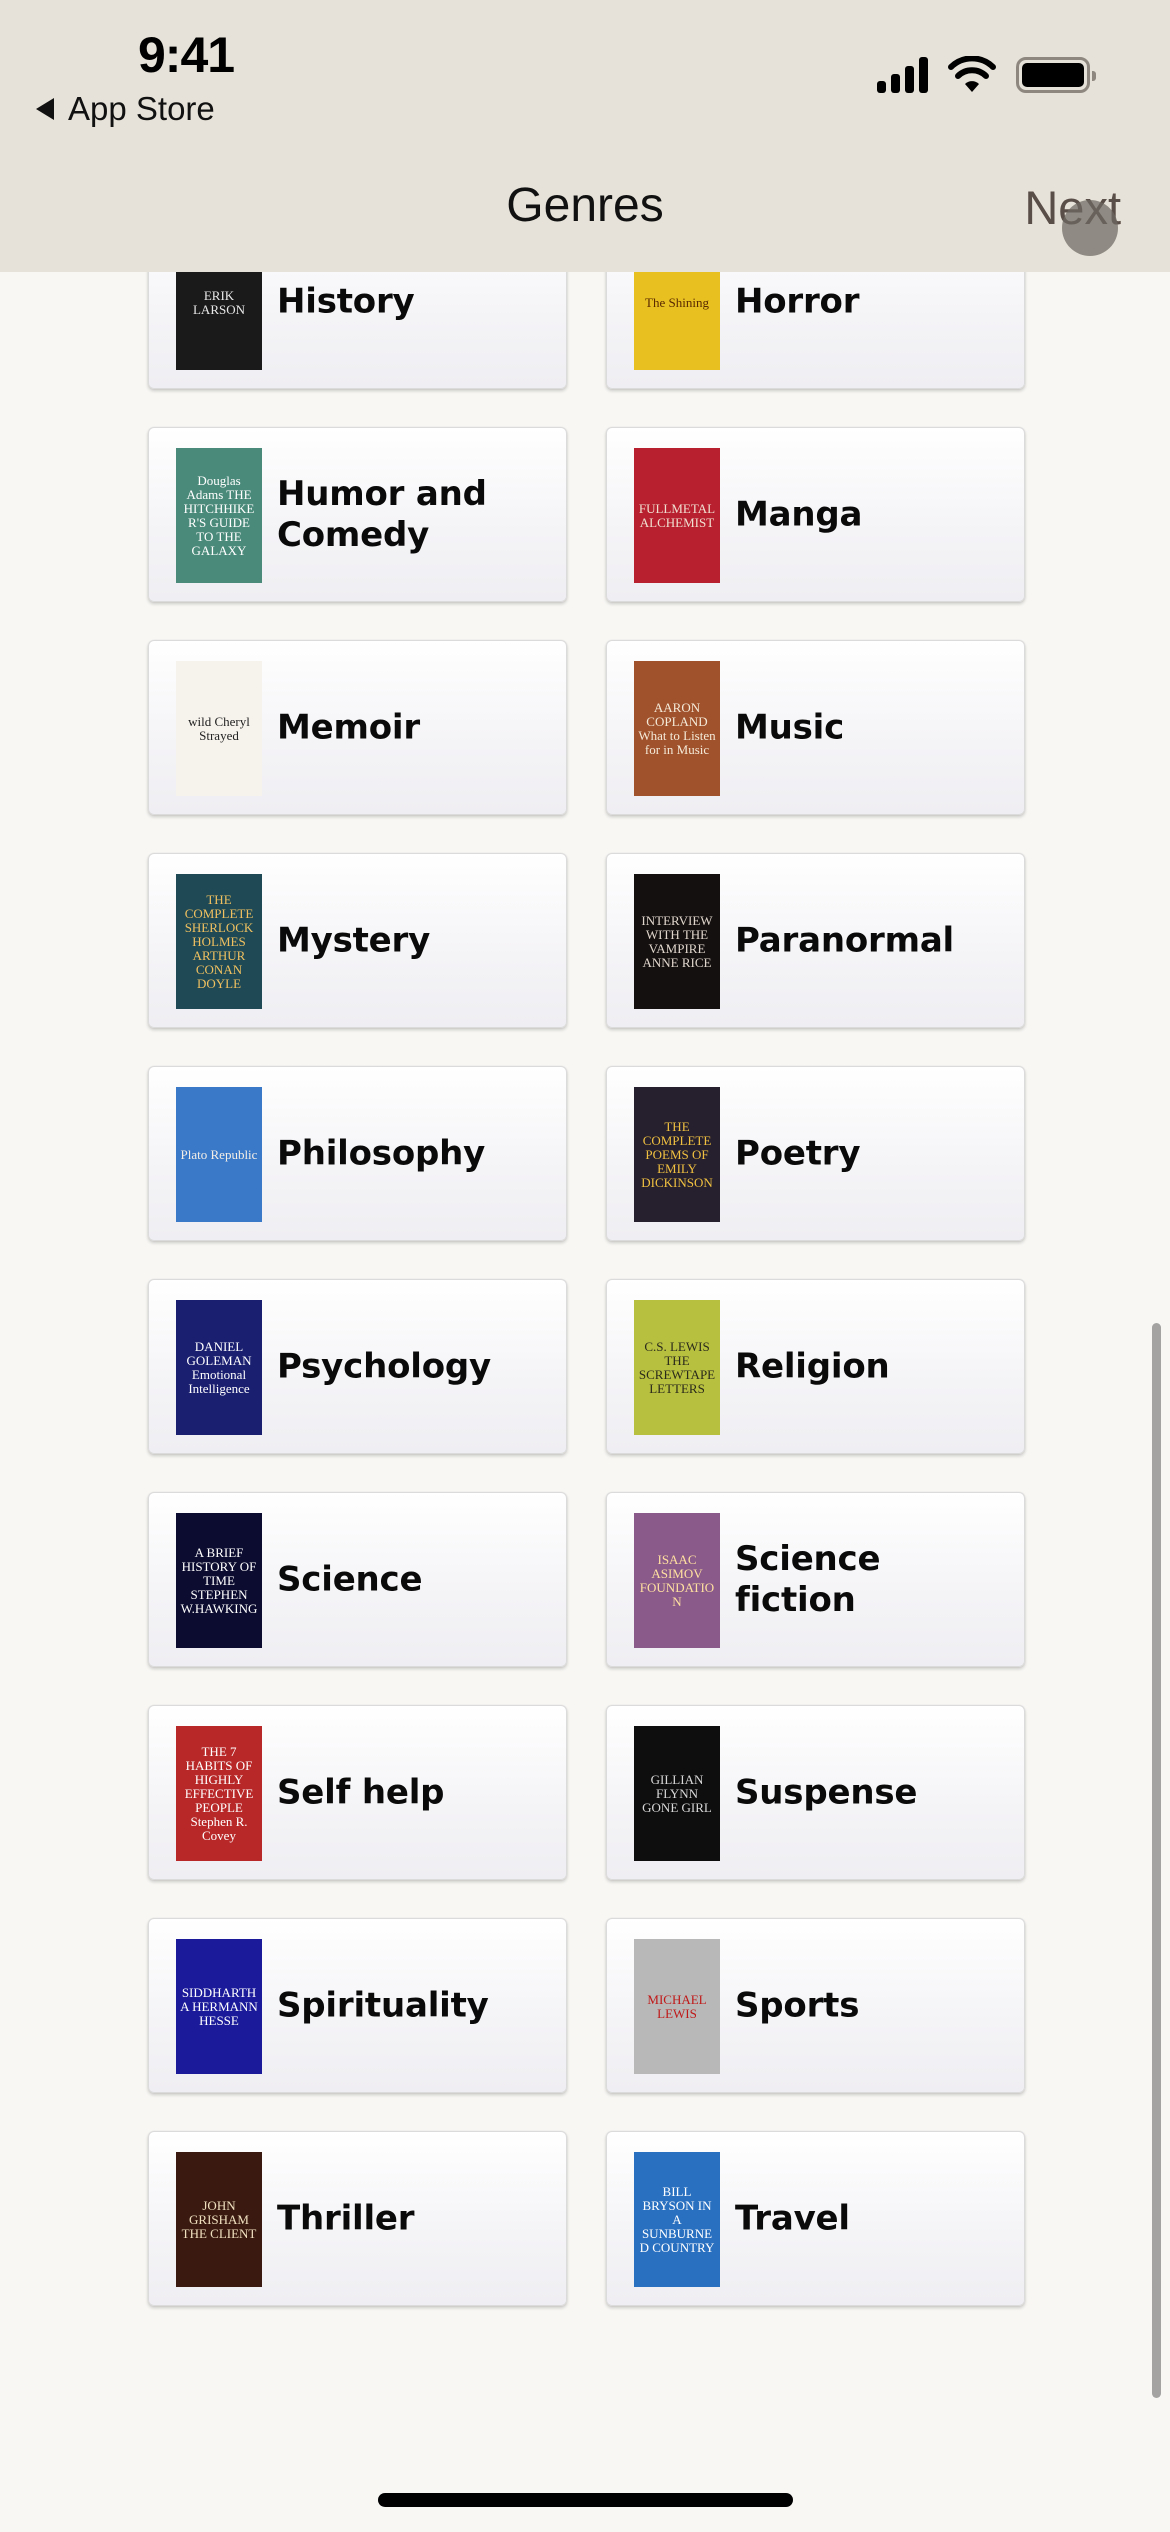 This screenshot has width=1170, height=2532. I want to click on touch-indicator, so click(1090, 228).